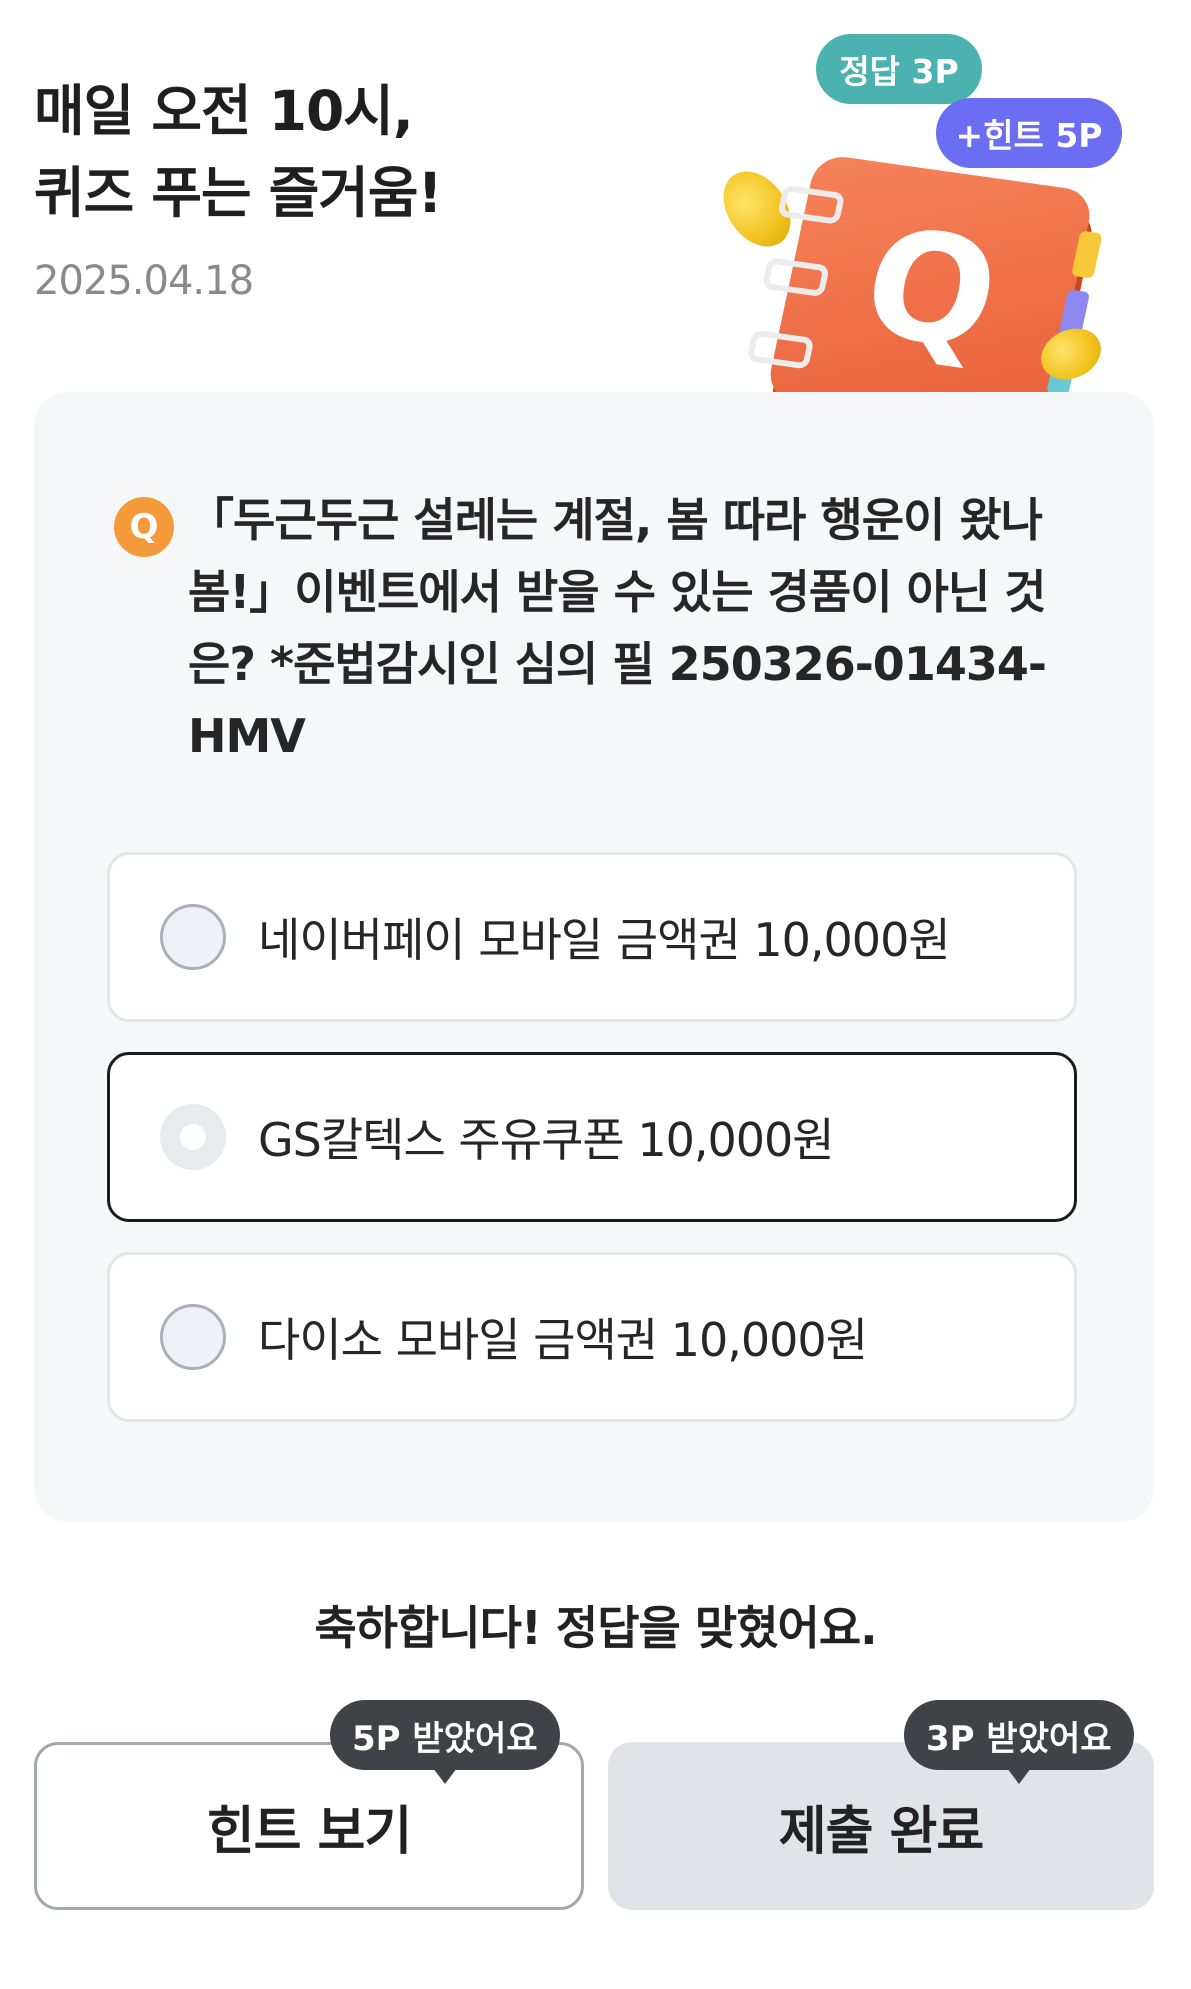  Describe the element at coordinates (445, 1742) in the screenshot. I see `hint-reward-tooltip: 5P 받았어요` at that location.